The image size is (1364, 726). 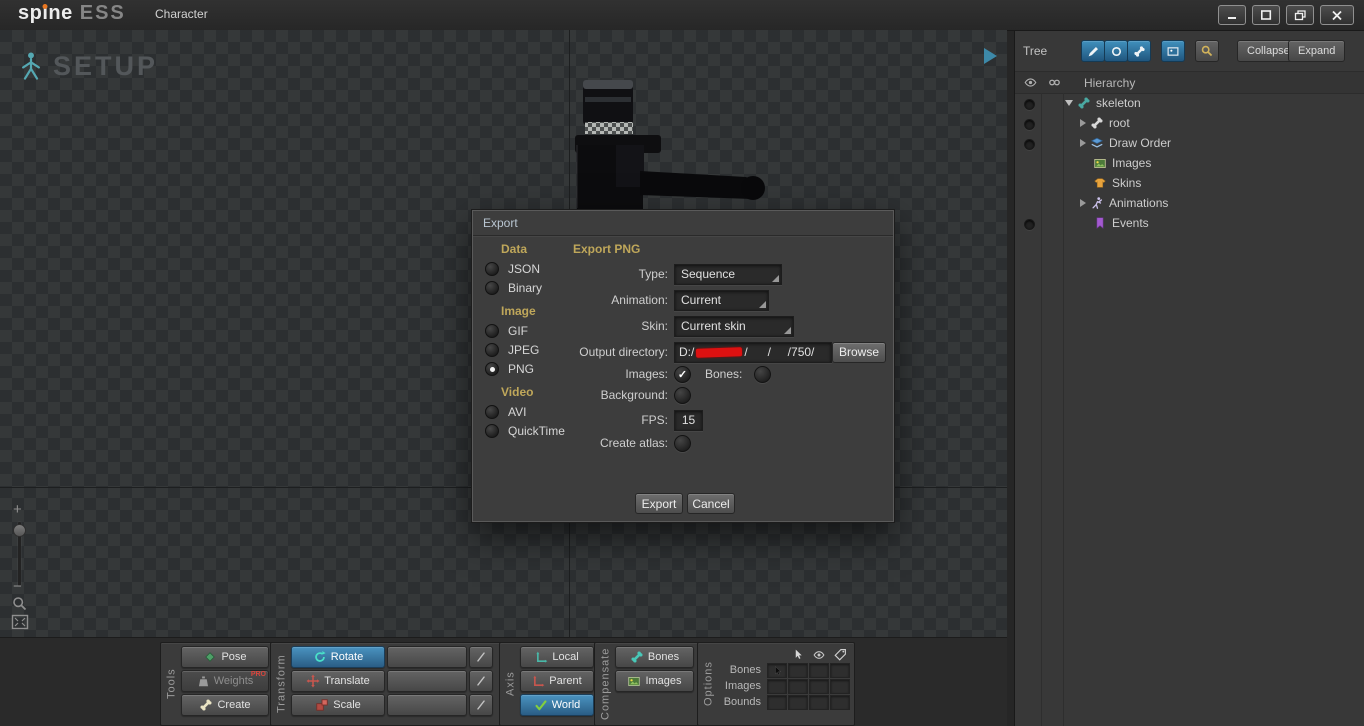 I want to click on options-images-visible-cell, so click(x=798, y=686).